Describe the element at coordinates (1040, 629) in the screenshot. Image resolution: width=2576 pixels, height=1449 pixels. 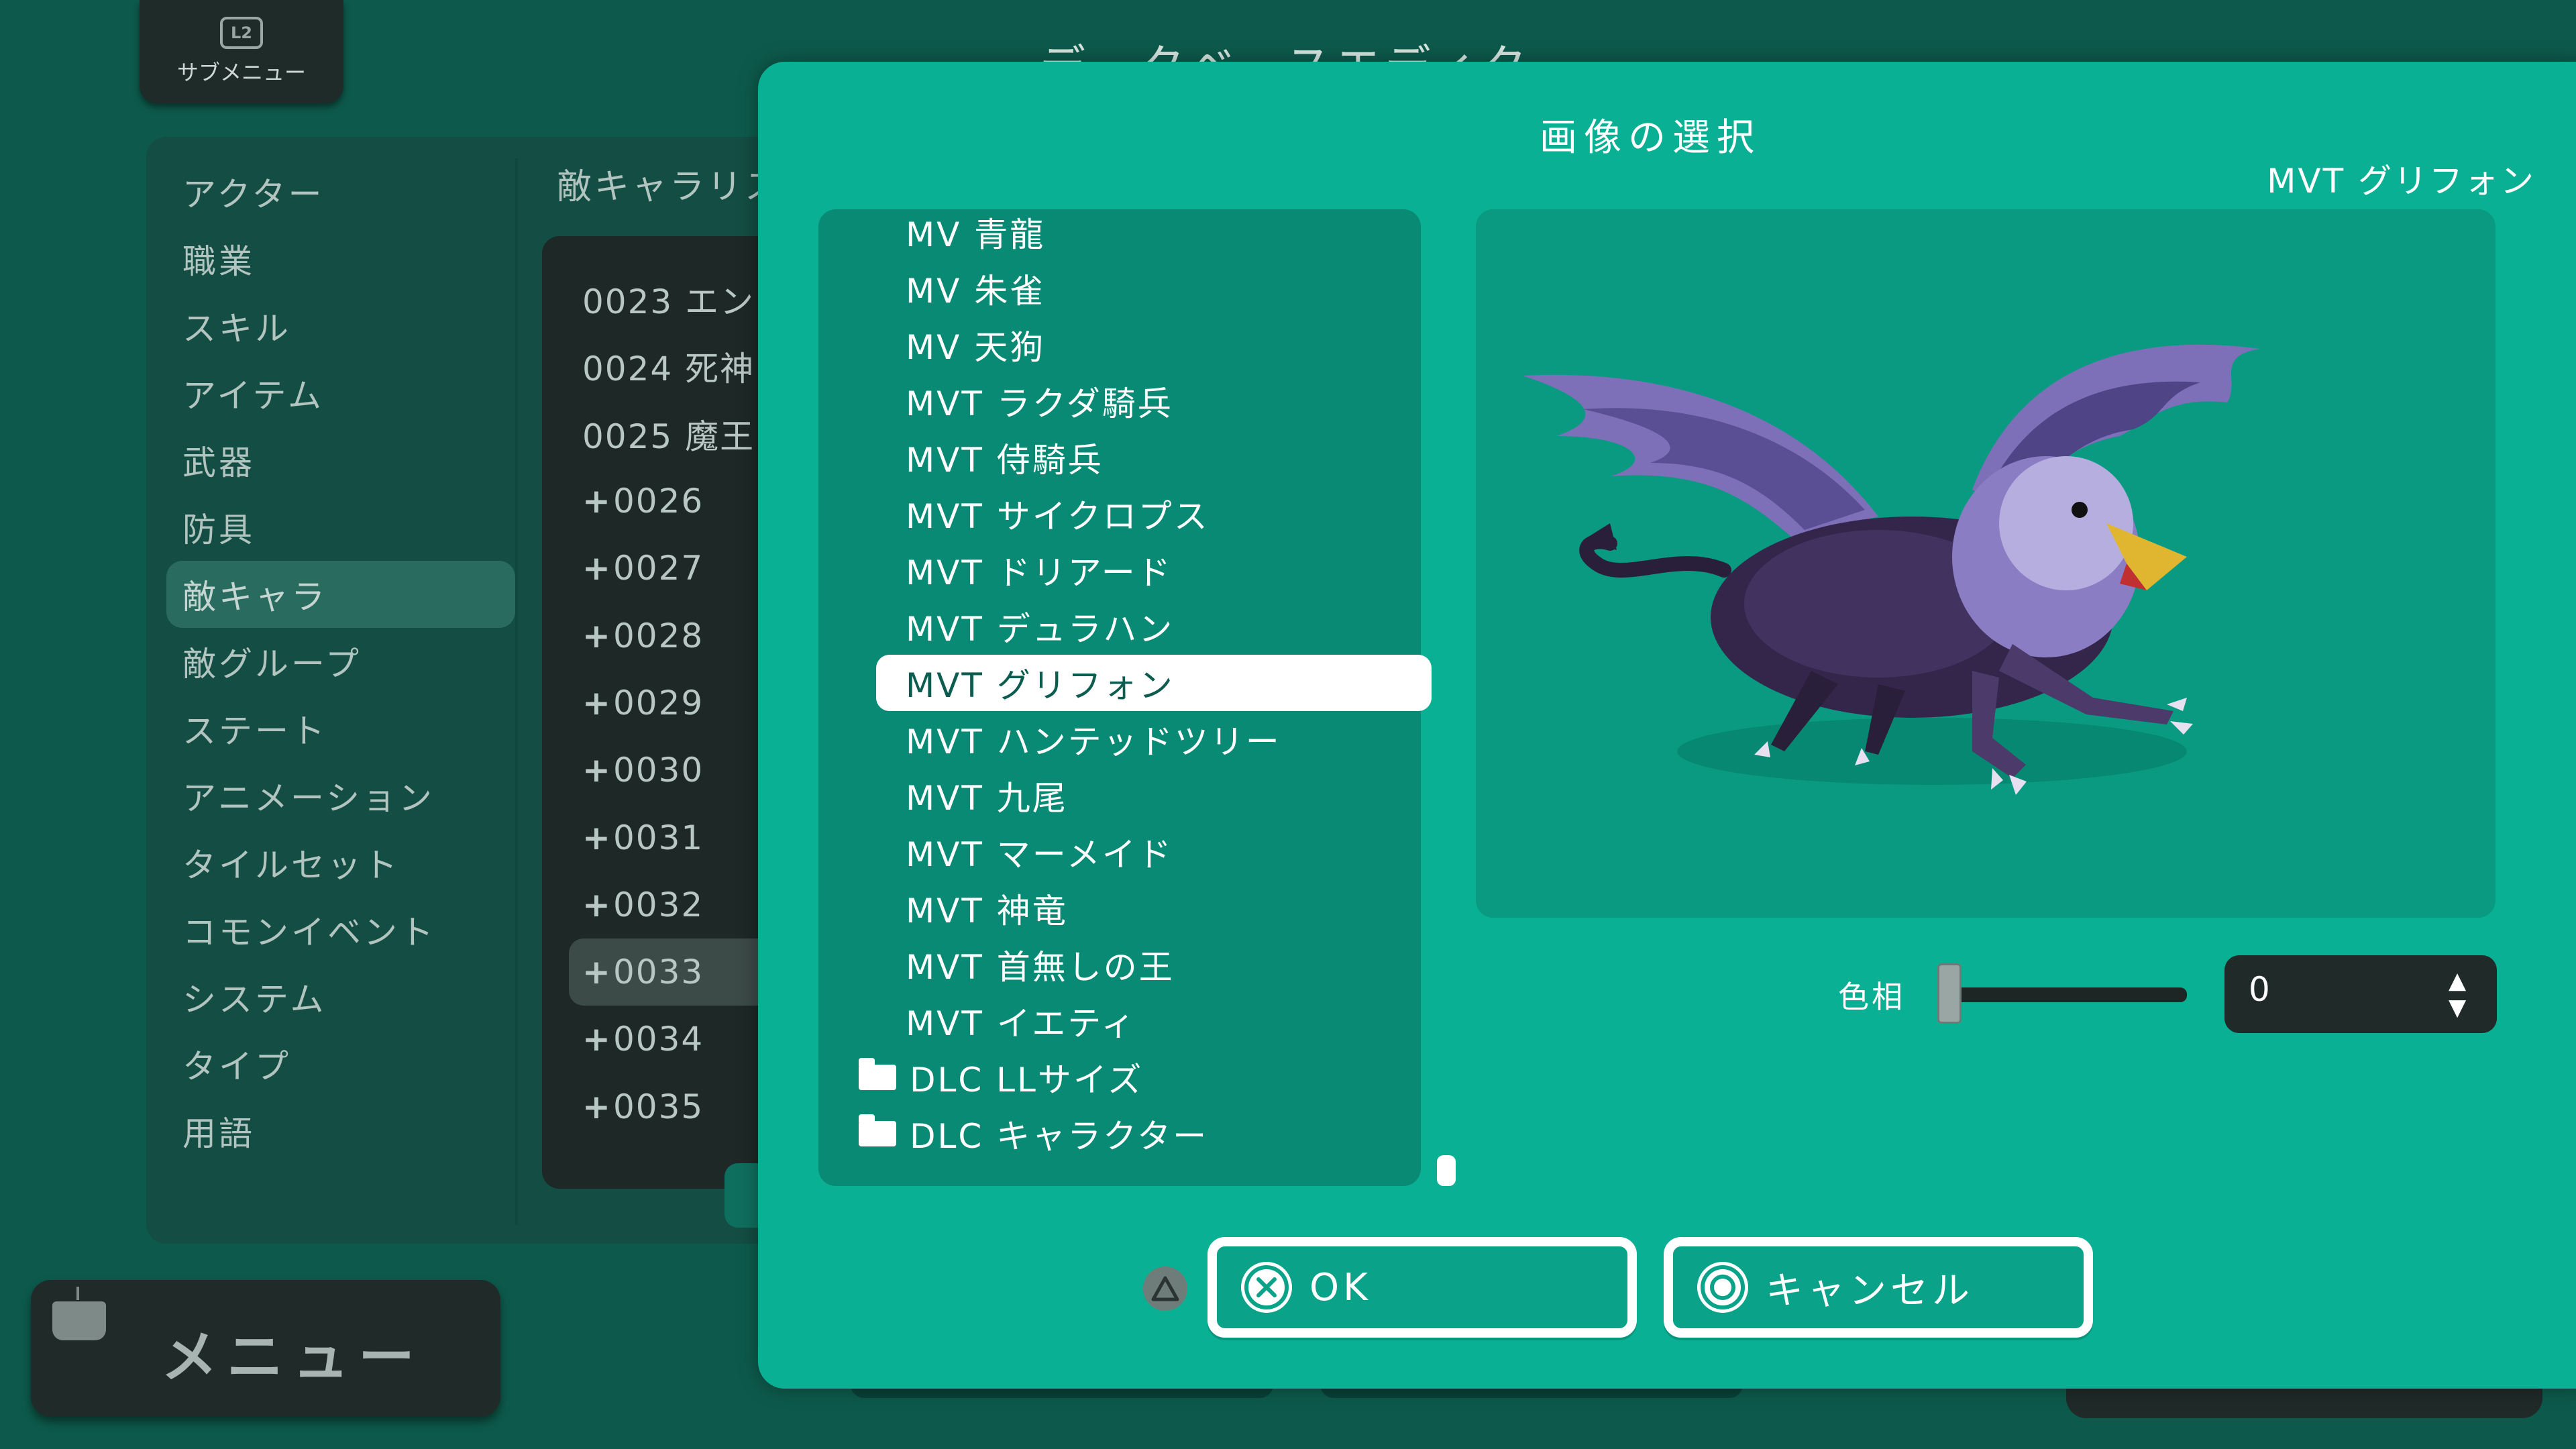
I see `file-list-item-label: MVT デュラハン` at that location.